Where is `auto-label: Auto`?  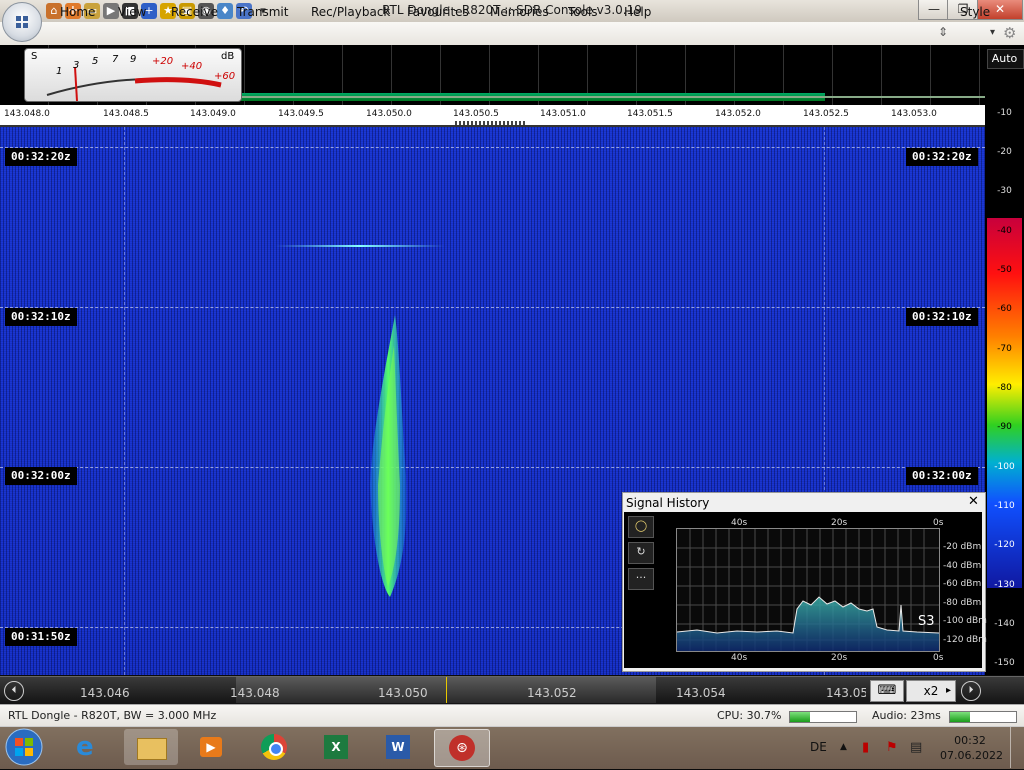
auto-label: Auto is located at coordinates (1004, 58).